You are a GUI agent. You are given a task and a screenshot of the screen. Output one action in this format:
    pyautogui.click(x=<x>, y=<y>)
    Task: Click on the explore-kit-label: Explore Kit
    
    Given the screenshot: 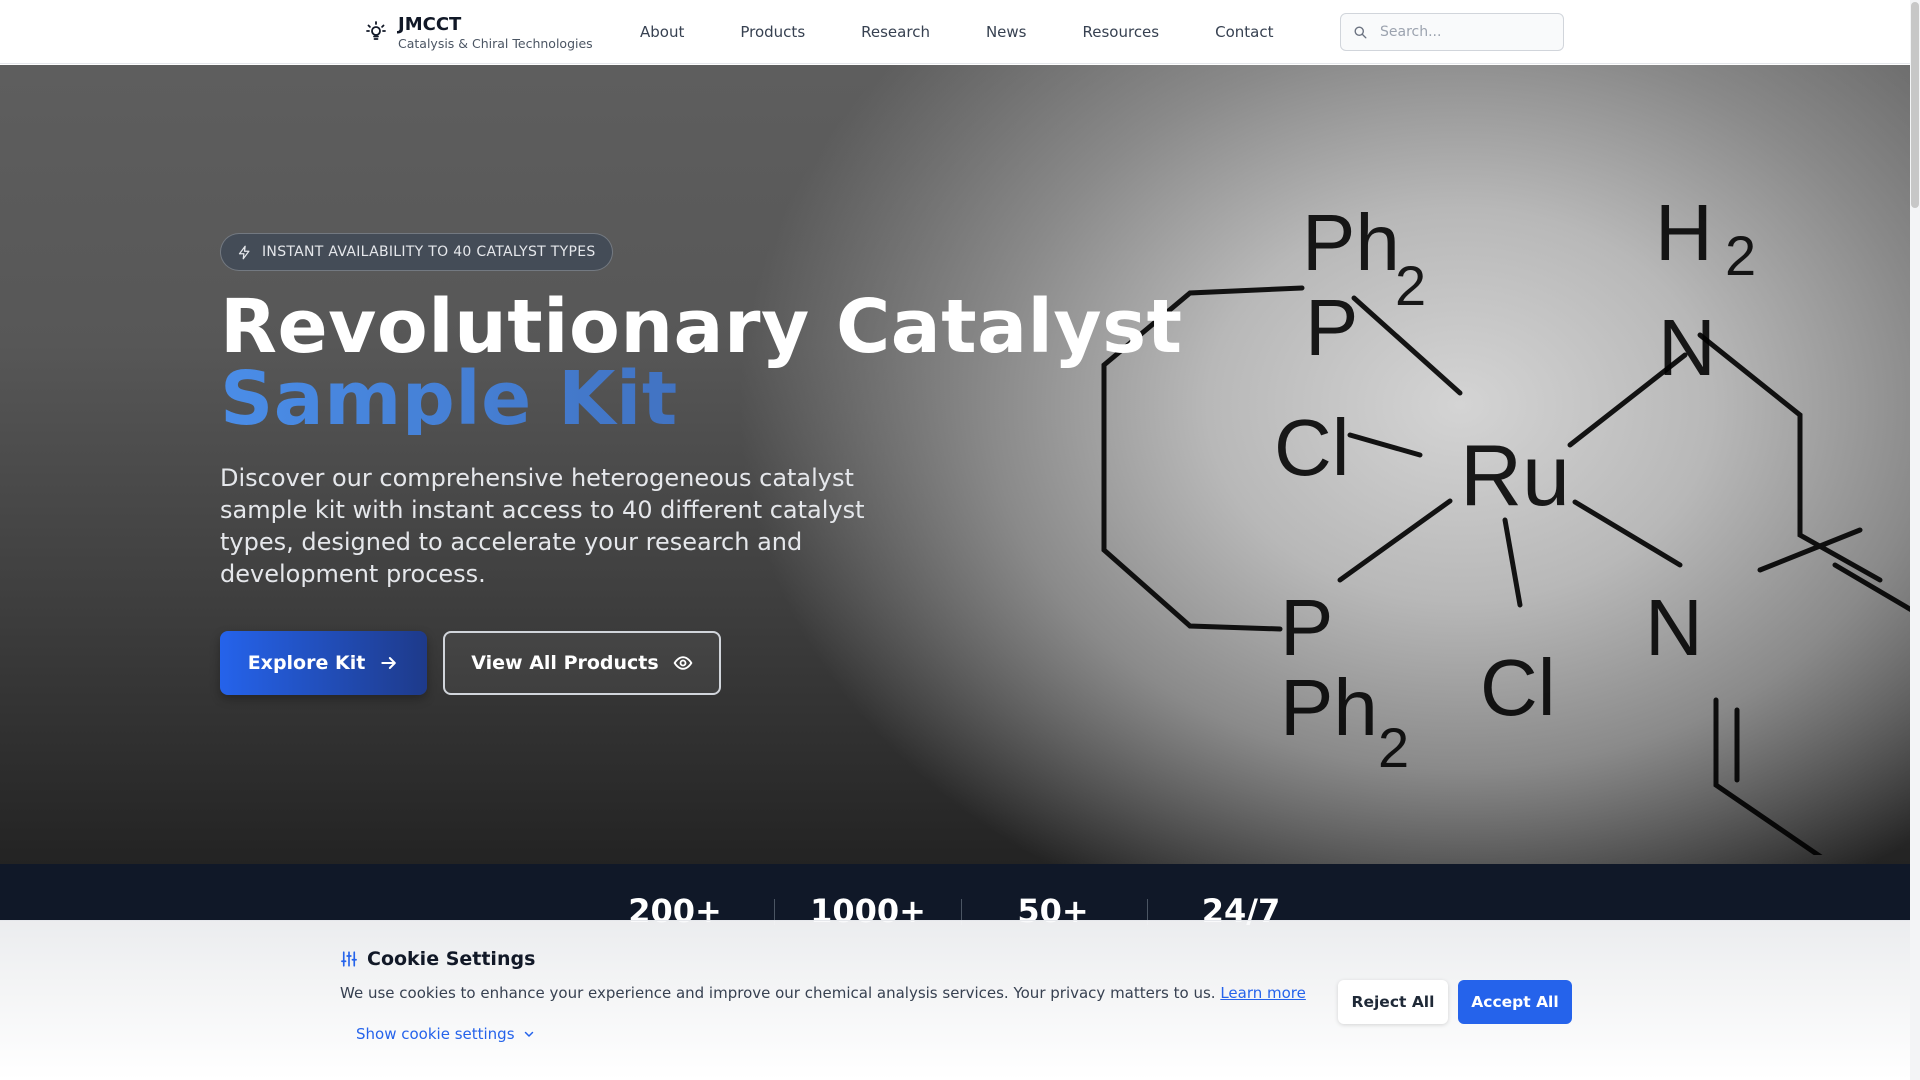 What is the action you would take?
    pyautogui.click(x=306, y=663)
    